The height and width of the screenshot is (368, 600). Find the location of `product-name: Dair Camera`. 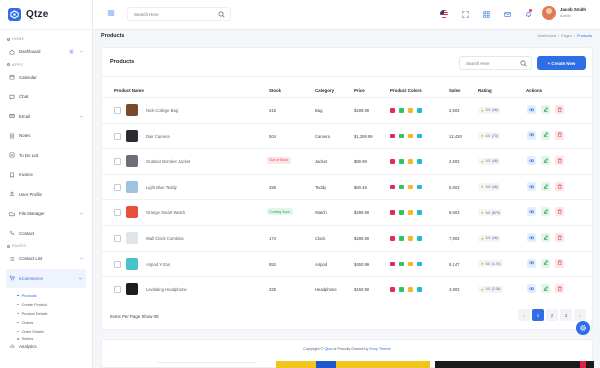

product-name: Dair Camera is located at coordinates (158, 136).